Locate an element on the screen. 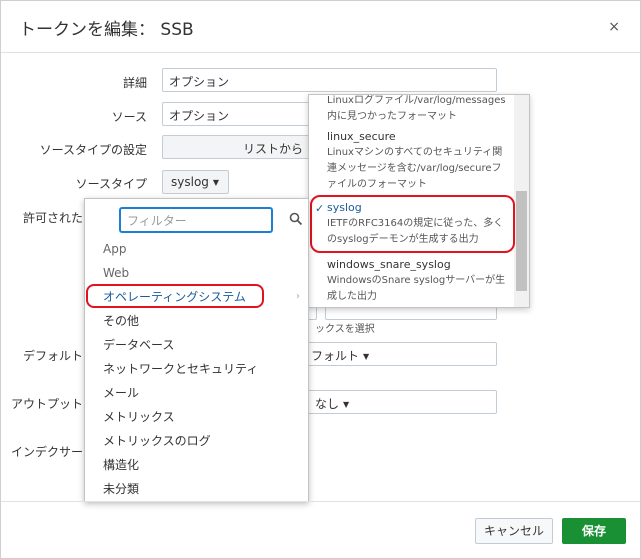  sourcetype-setting-label: ソースタイプの設定 is located at coordinates (93, 150).